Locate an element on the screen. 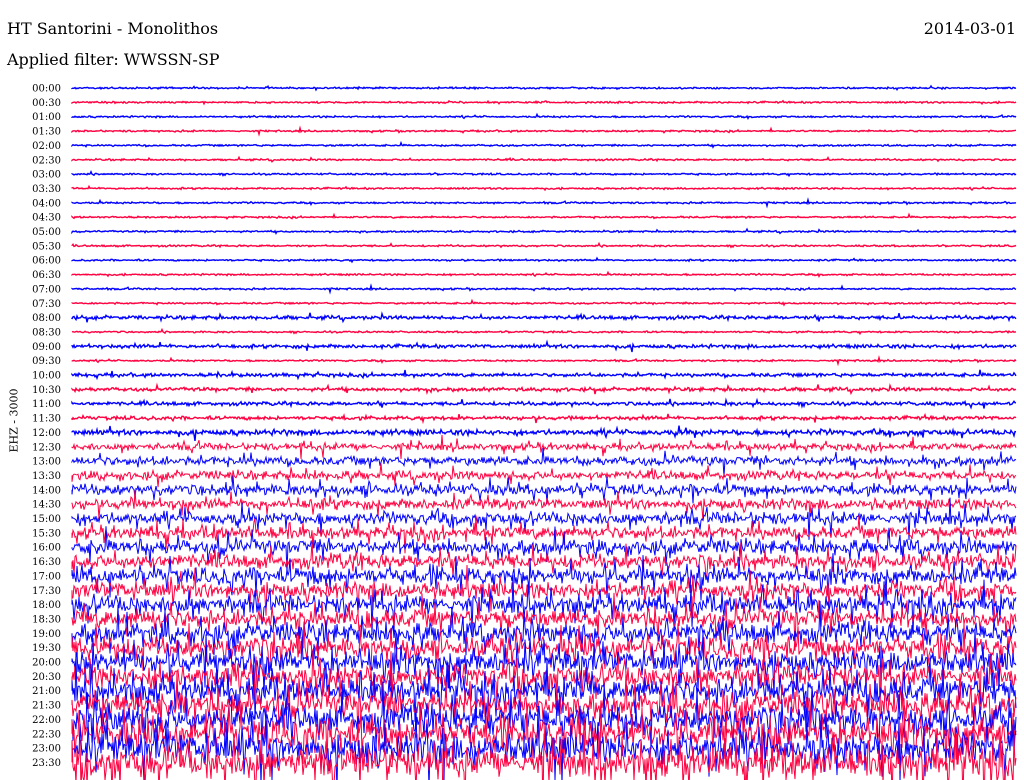  row-time-label: 06:00 is located at coordinates (46, 261).